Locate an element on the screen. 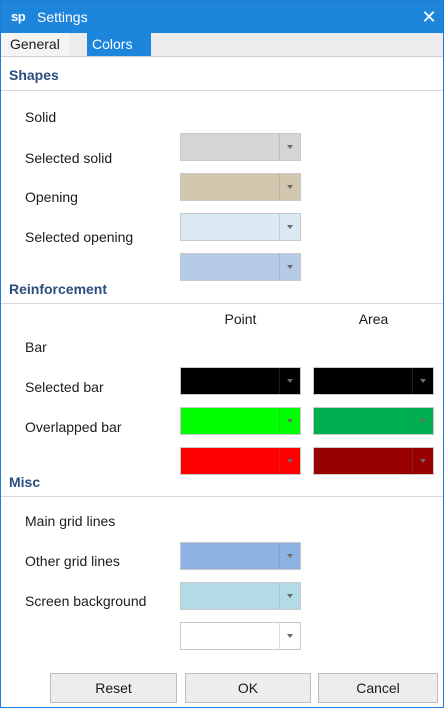 This screenshot has width=444, height=708. label-other-grid-lines: Other grid lines is located at coordinates (72, 561).